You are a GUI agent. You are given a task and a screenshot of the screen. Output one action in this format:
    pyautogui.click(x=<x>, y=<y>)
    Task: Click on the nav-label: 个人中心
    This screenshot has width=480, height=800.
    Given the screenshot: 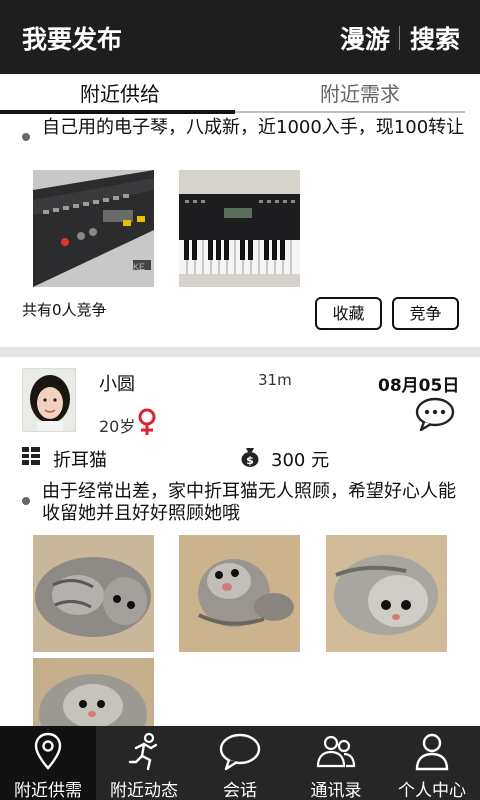 What is the action you would take?
    pyautogui.click(x=432, y=790)
    